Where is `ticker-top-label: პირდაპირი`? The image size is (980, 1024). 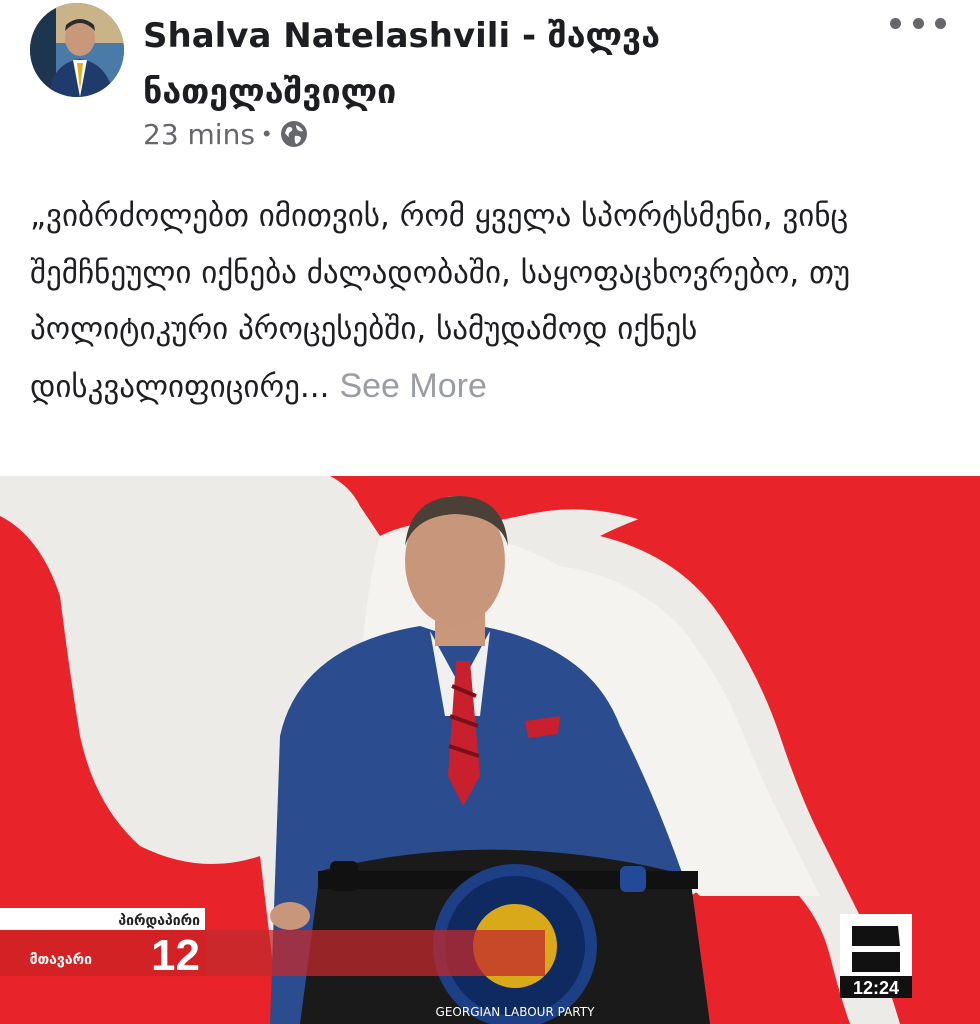 ticker-top-label: პირდაპირი is located at coordinates (159, 921).